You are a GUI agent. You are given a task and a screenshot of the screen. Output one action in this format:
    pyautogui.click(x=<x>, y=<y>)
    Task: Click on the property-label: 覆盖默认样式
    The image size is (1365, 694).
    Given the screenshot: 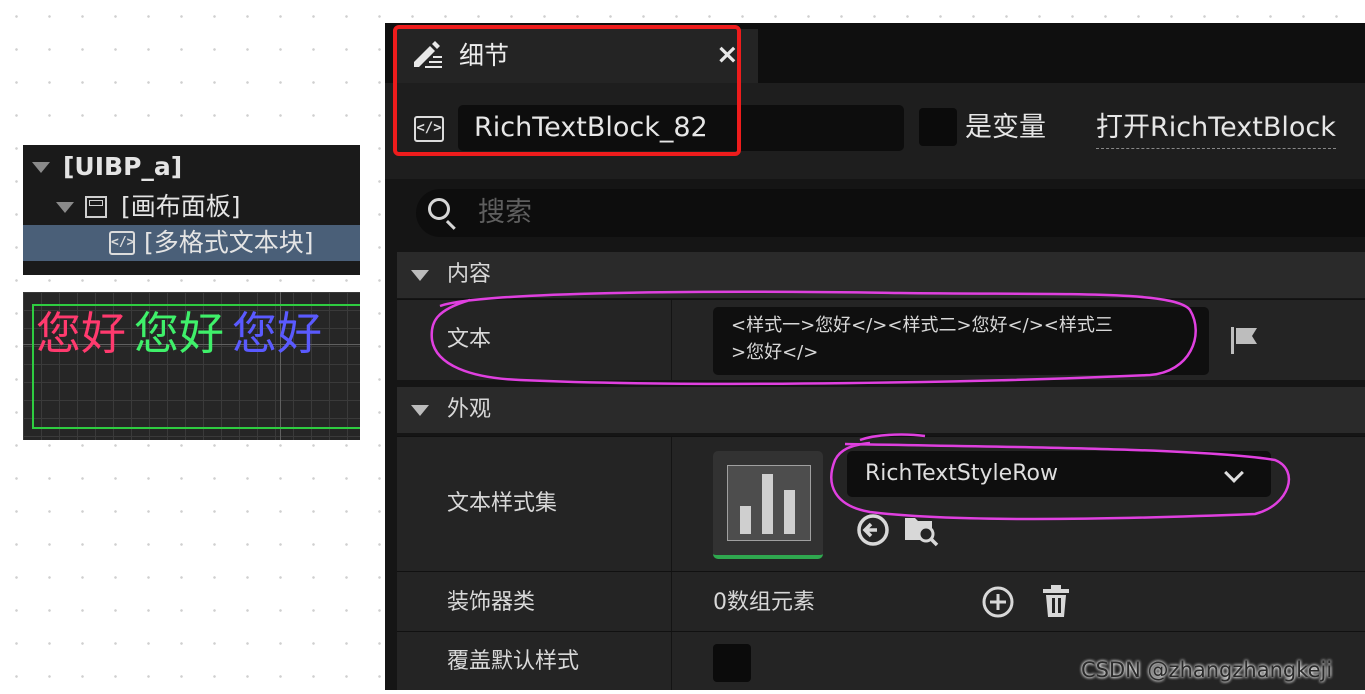 What is the action you would take?
    pyautogui.click(x=513, y=661)
    